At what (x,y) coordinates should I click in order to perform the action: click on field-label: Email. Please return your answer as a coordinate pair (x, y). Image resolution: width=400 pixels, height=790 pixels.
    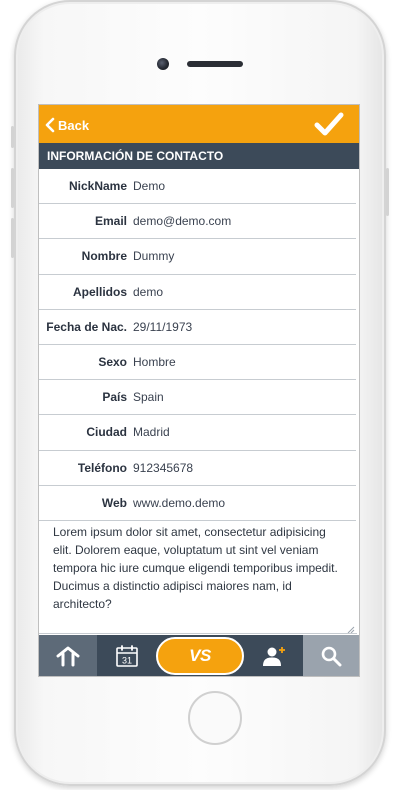
    Looking at the image, I should click on (110, 221).